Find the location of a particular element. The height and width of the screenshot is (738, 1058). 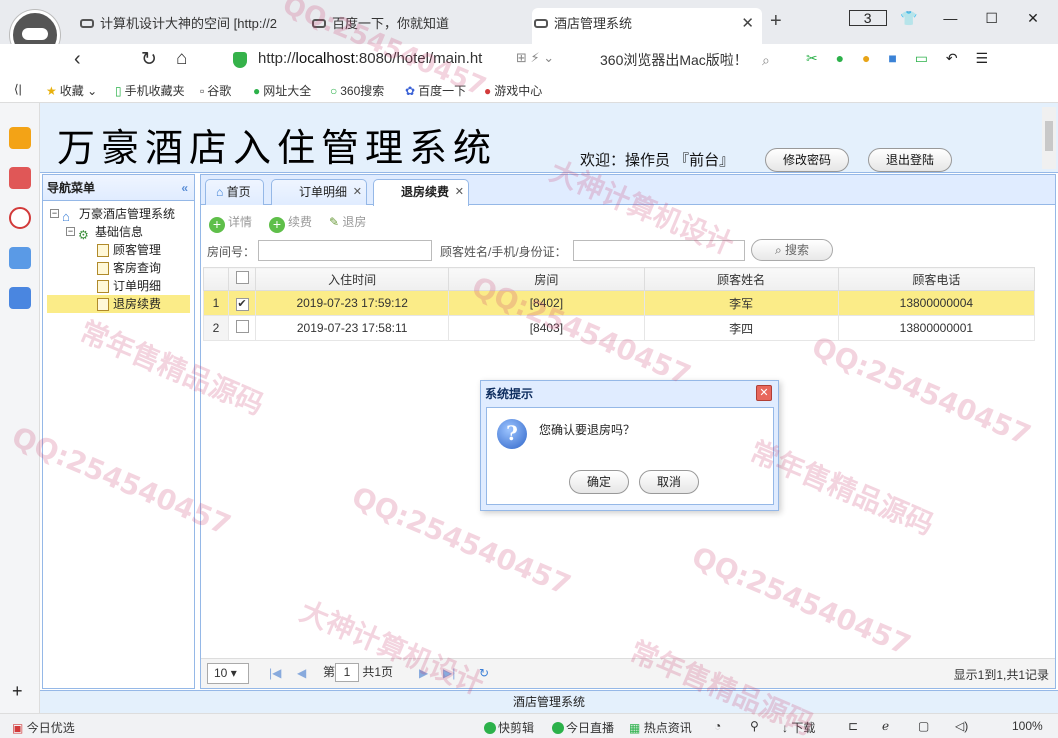

tab-checkout: 退房续费 ✕ is located at coordinates (421, 192).